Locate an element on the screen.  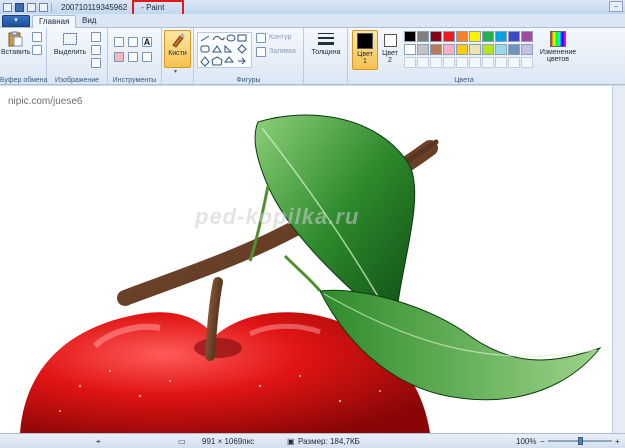
clipboard-group-label: Буфер обмена is located at coordinates (24, 80).